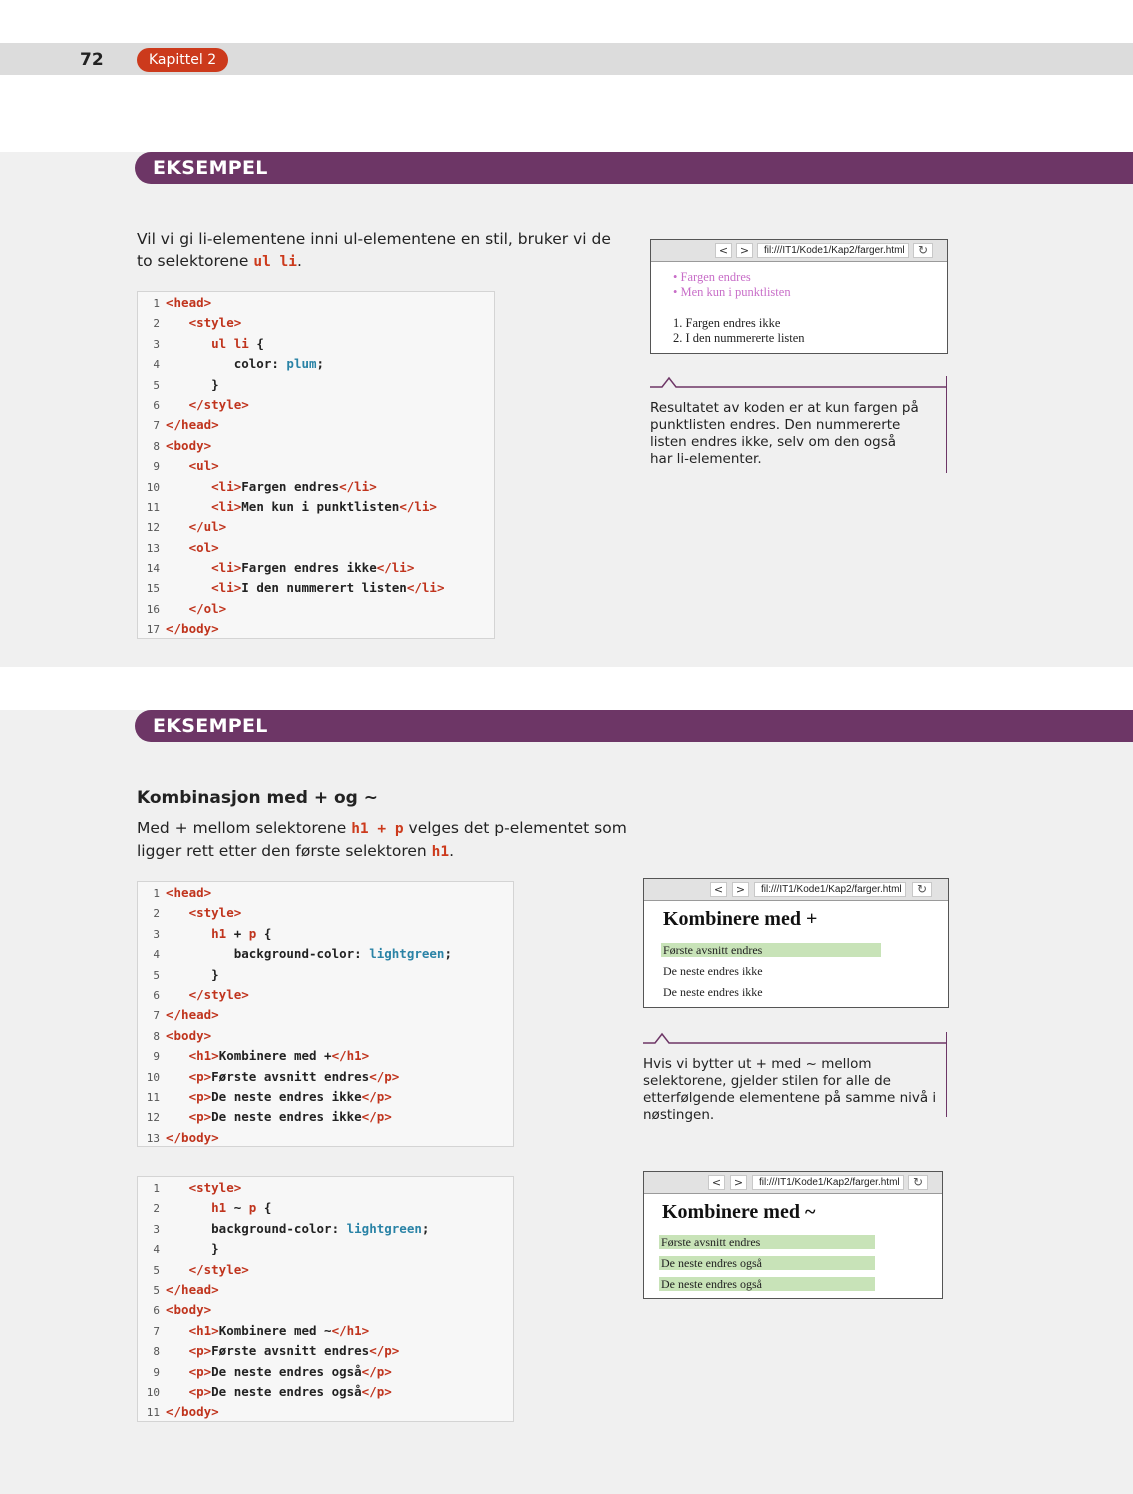 The width and height of the screenshot is (1133, 1494). I want to click on line-number: 4, so click(156, 955).